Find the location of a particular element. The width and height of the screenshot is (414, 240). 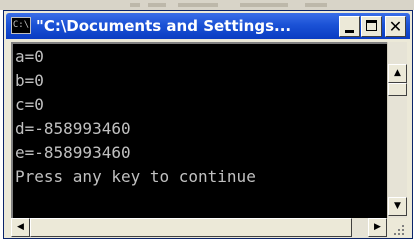

horizontal-scrollbar: ◀ ▶ is located at coordinates (199, 228).